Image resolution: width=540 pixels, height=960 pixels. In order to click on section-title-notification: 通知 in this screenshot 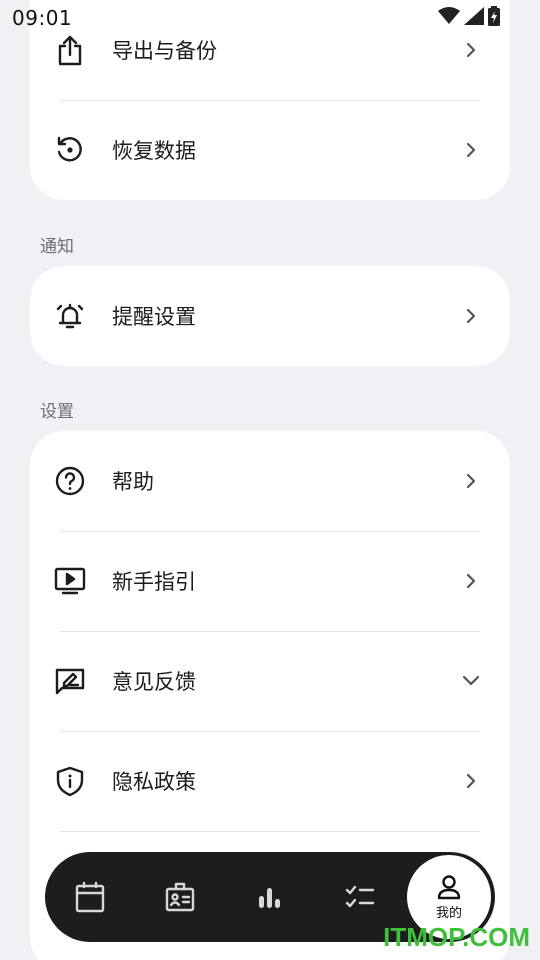, I will do `click(57, 247)`.